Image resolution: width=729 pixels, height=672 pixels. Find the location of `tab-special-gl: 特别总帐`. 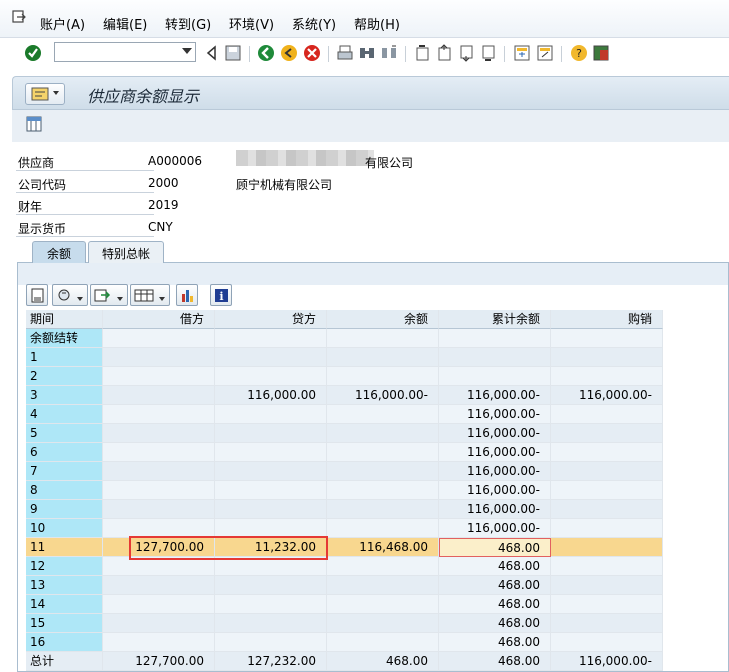

tab-special-gl: 特别总帐 is located at coordinates (126, 252).